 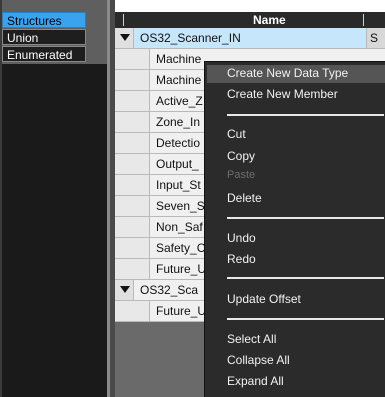 I want to click on menu-item-update-offset: Update Offset, so click(x=264, y=299).